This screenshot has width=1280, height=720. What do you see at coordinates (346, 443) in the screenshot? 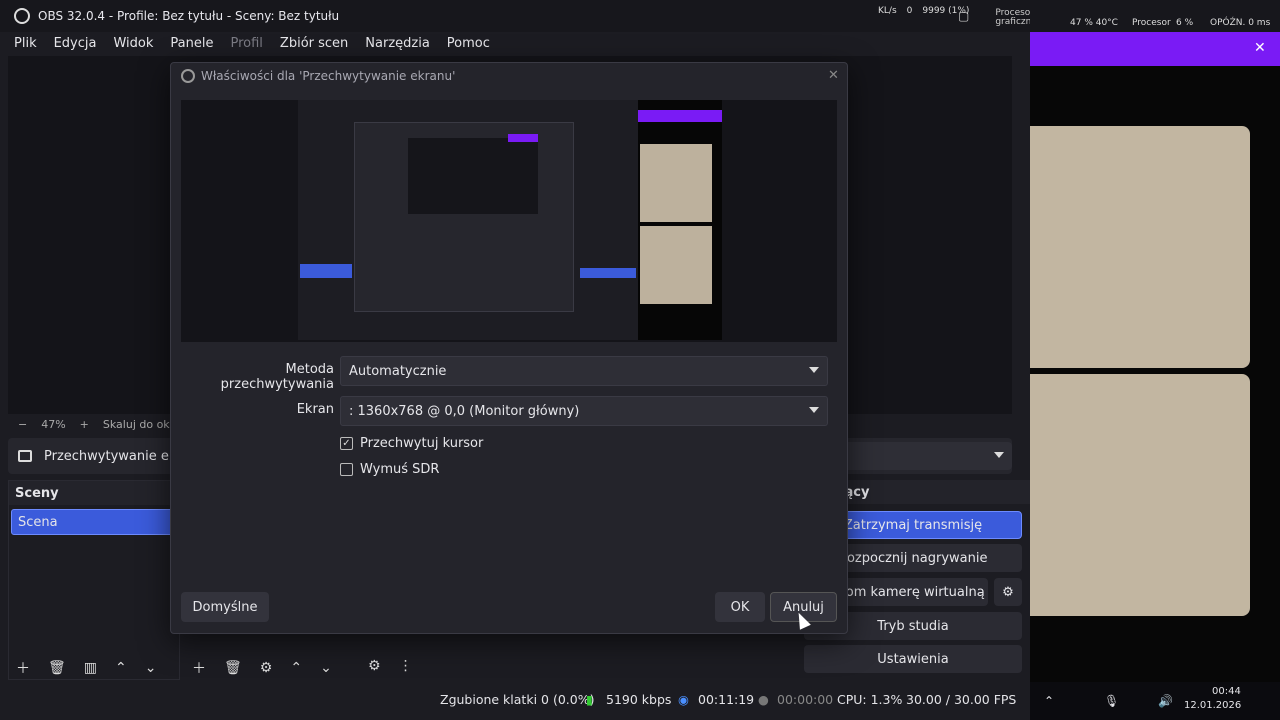
I see `checkbox-checked-icon: ✓` at bounding box center [346, 443].